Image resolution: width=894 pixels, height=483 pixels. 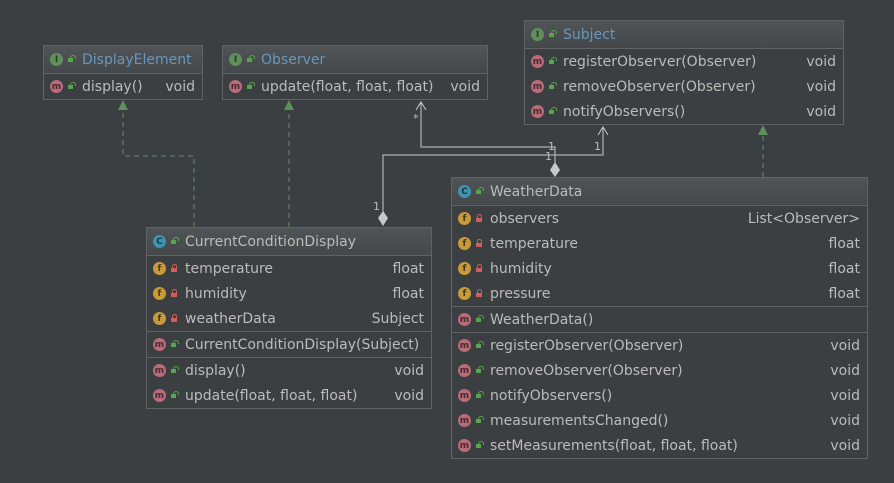 I want to click on field-row: f weatherData Subject, so click(x=289, y=318).